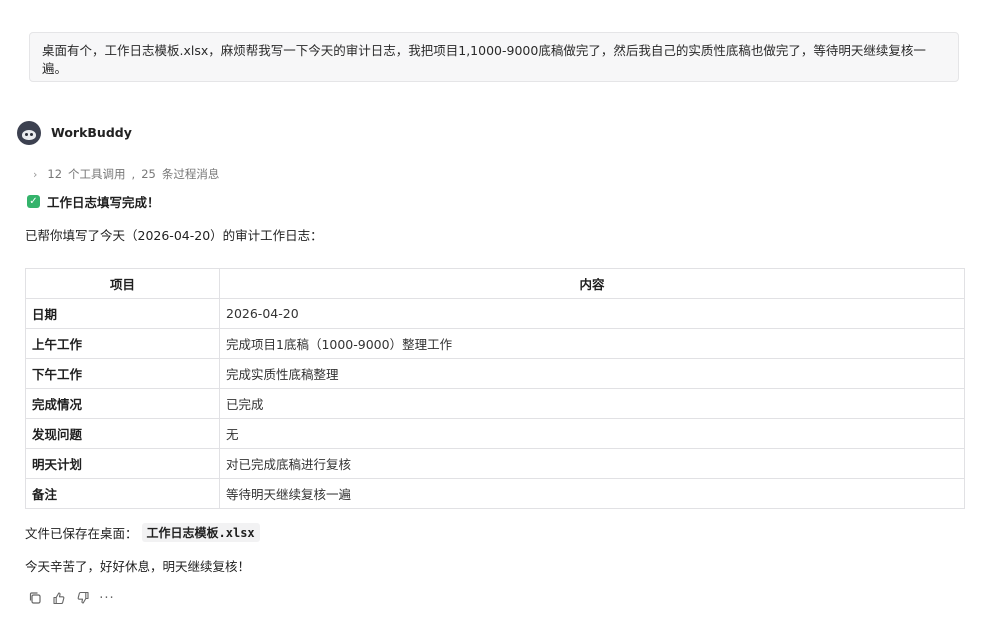  Describe the element at coordinates (592, 313) in the screenshot. I see `row-value: 2026-04-20` at that location.